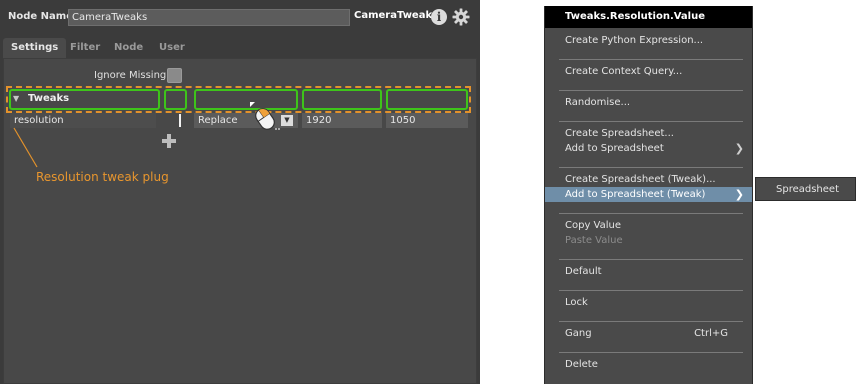 Image resolution: width=857 pixels, height=384 pixels. What do you see at coordinates (439, 17) in the screenshot?
I see `info-icon: i` at bounding box center [439, 17].